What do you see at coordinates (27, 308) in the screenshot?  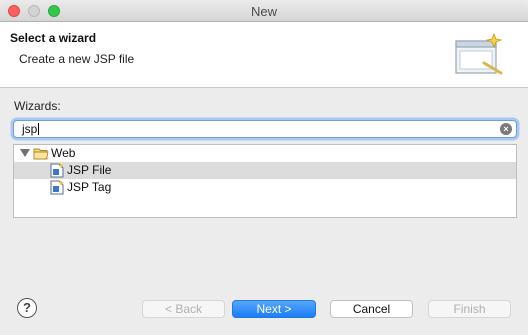 I see `help-button: ?` at bounding box center [27, 308].